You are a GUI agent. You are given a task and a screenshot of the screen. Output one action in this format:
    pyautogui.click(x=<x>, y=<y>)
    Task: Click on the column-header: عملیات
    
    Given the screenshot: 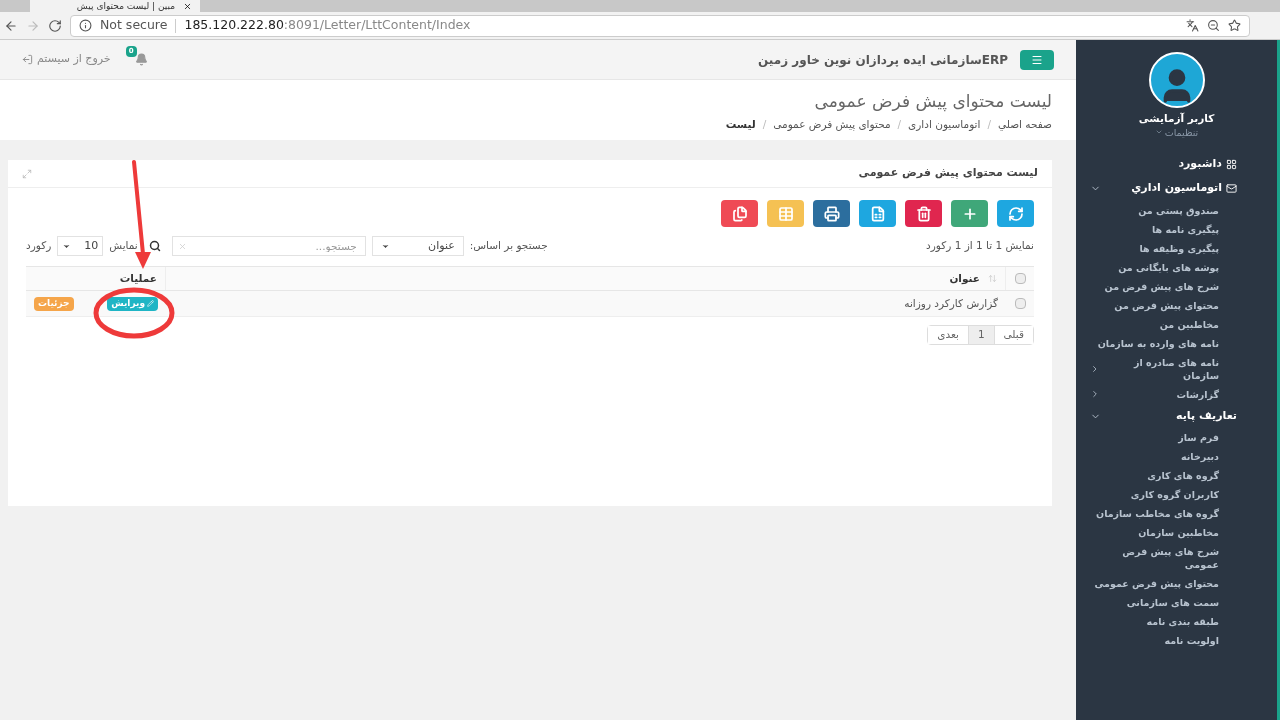 What is the action you would take?
    pyautogui.click(x=138, y=278)
    